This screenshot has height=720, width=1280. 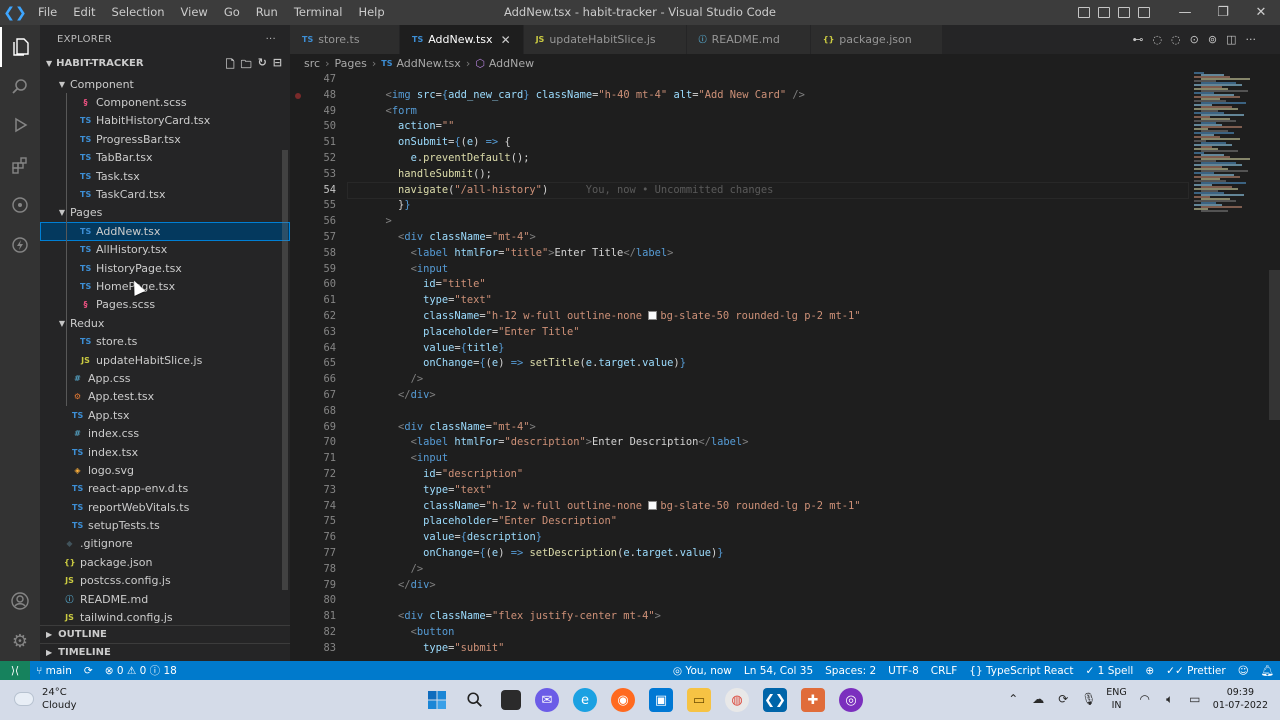 What do you see at coordinates (165, 415) in the screenshot?
I see `file-item: TS App.tsx` at bounding box center [165, 415].